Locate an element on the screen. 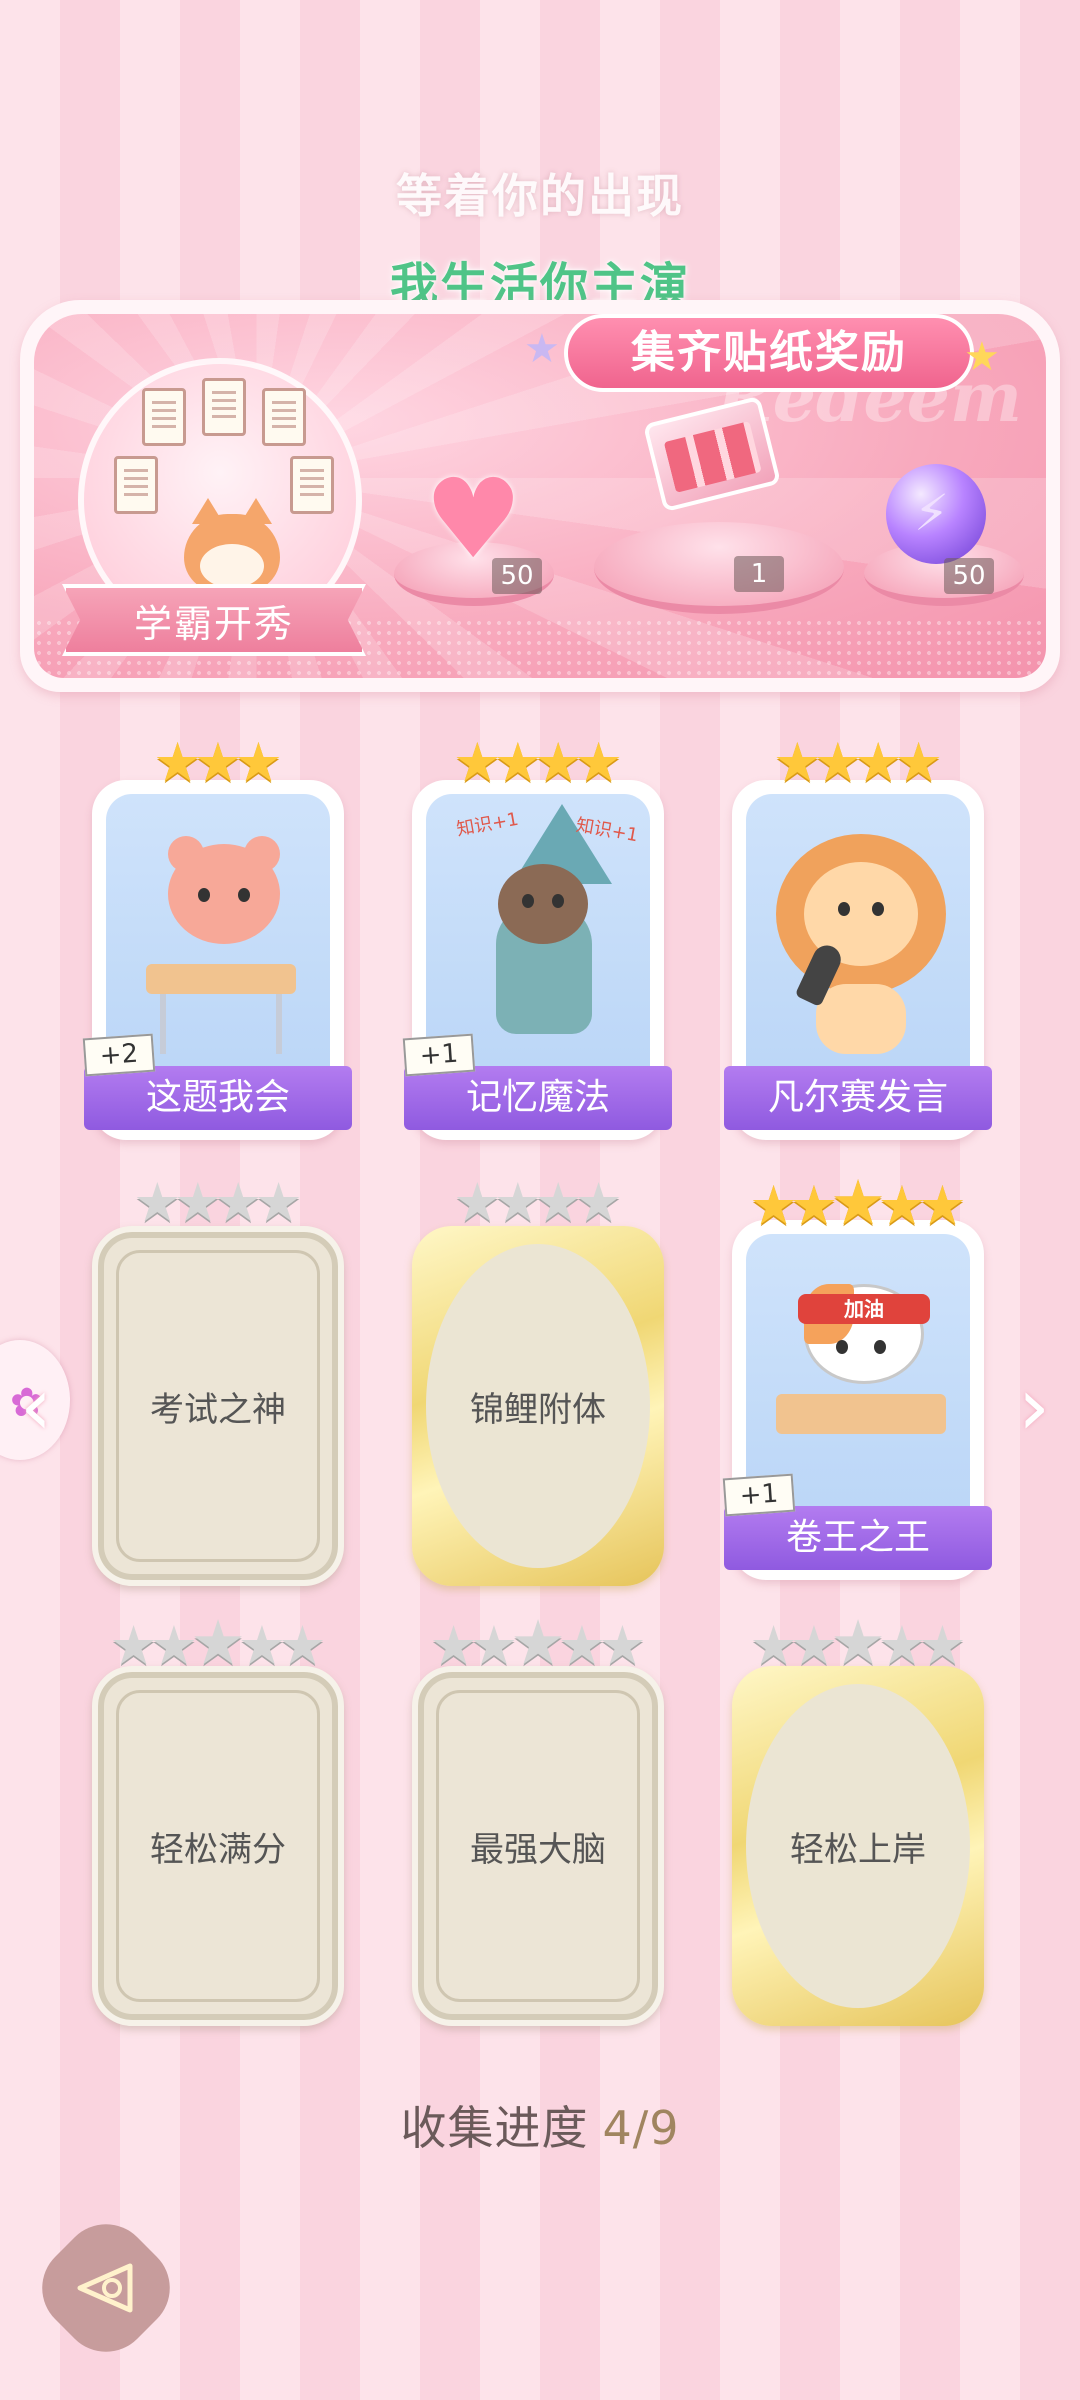 The image size is (1080, 2400). banner-title: 集齐贴纸奖励 is located at coordinates (769, 353).